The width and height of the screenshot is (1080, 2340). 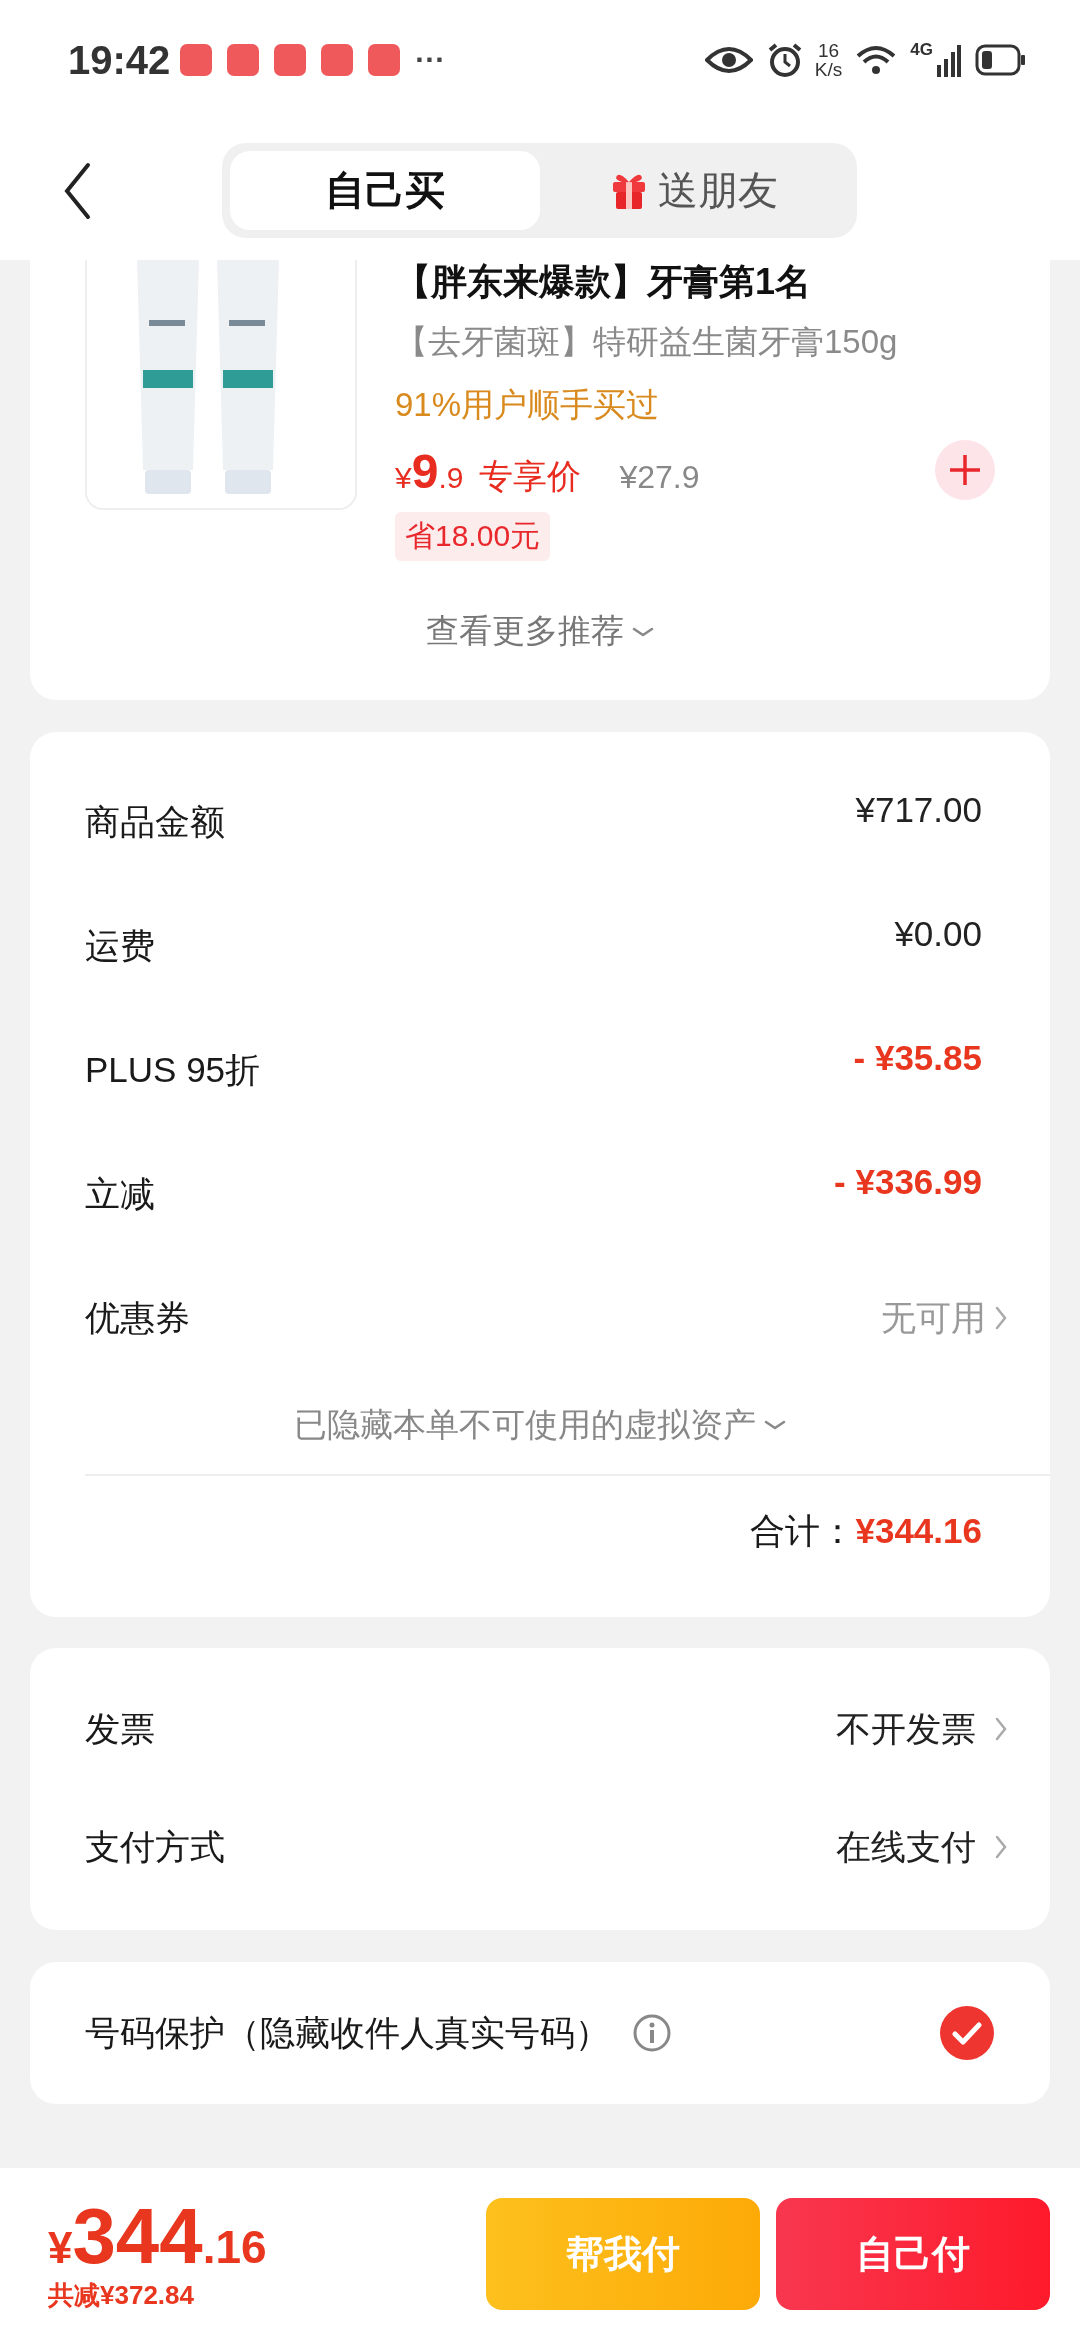 What do you see at coordinates (659, 477) in the screenshot?
I see `original-price: ¥27.9` at bounding box center [659, 477].